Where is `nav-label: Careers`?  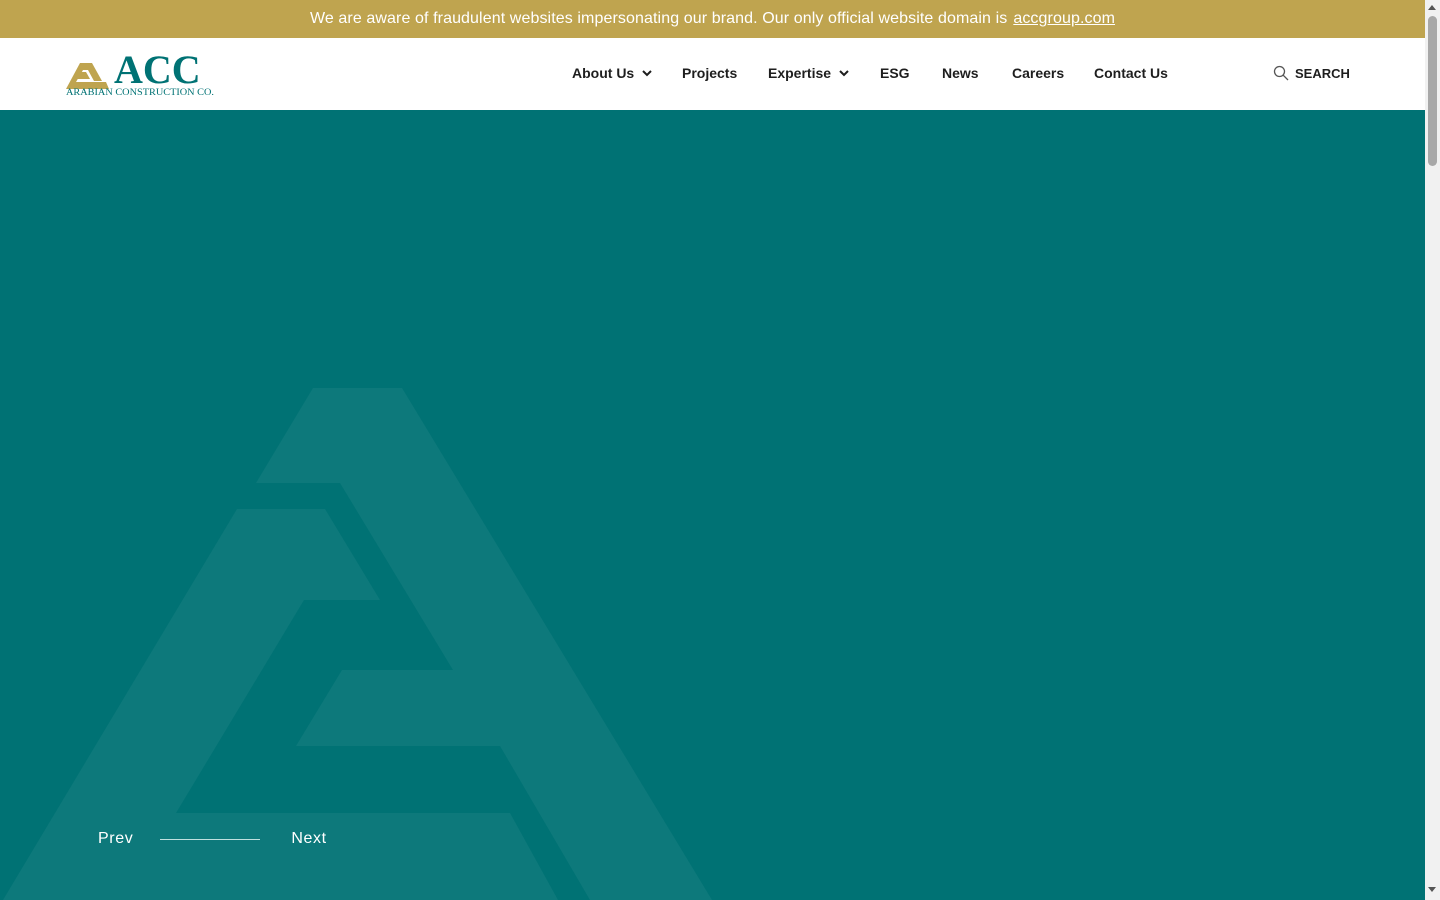
nav-label: Careers is located at coordinates (1038, 73).